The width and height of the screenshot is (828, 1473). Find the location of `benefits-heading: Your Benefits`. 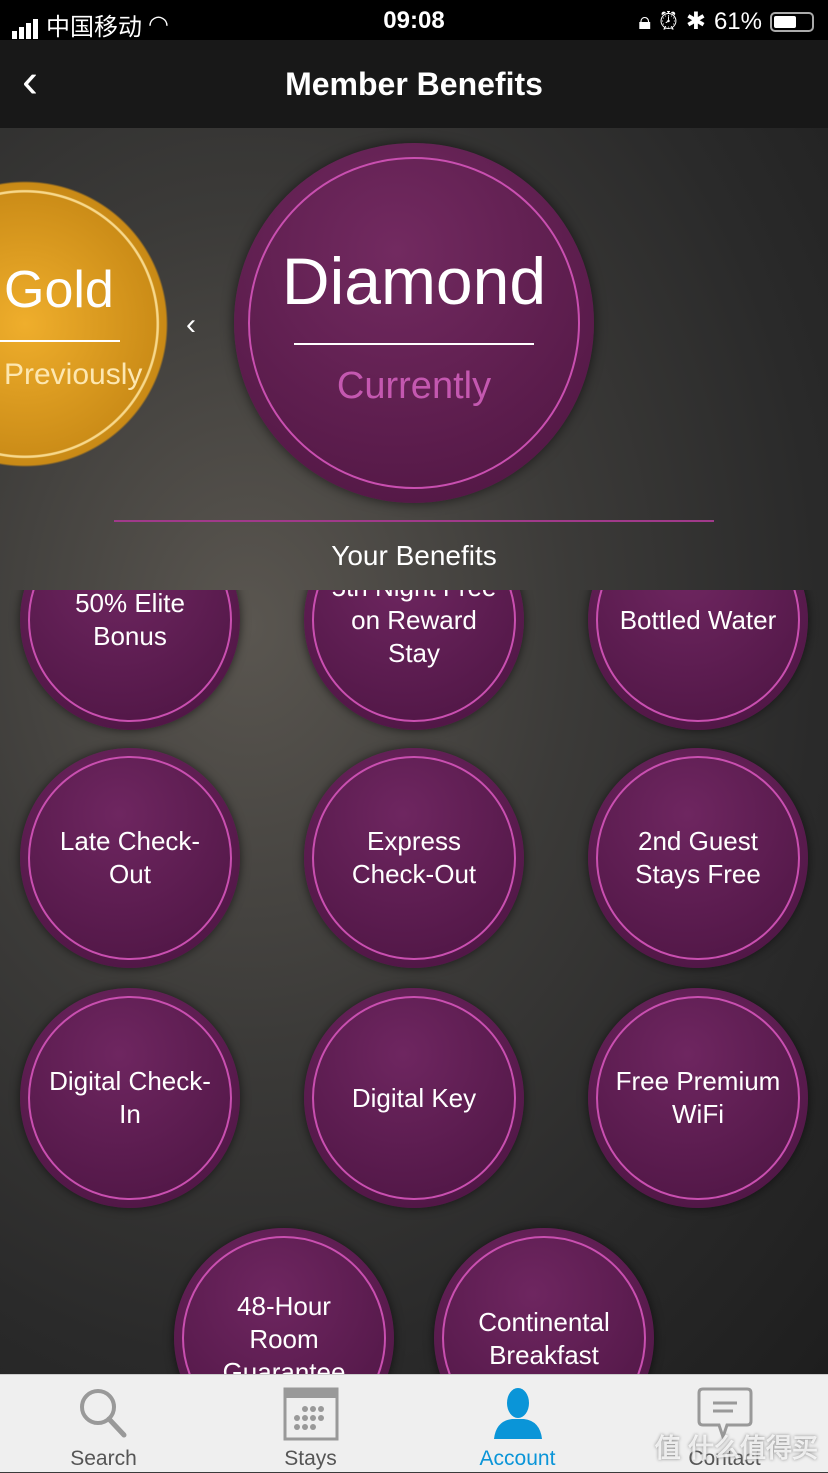

benefits-heading: Your Benefits is located at coordinates (414, 555).